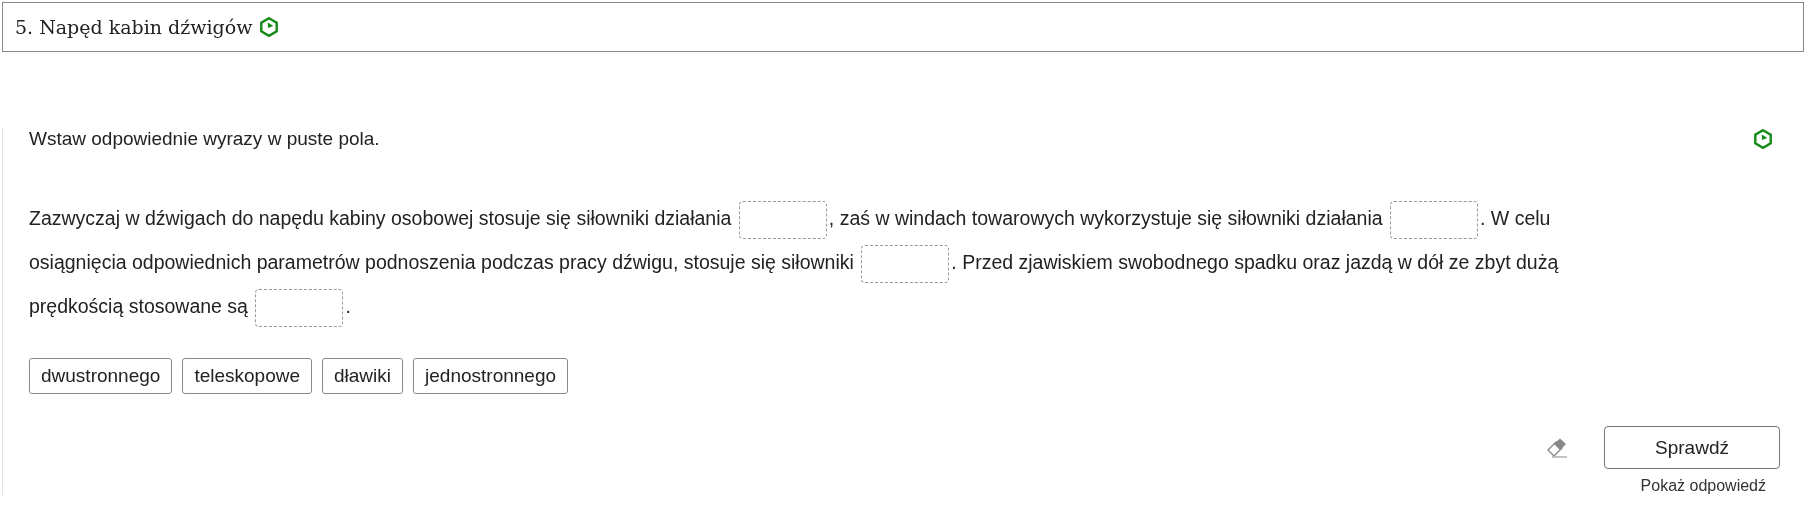 The image size is (1806, 531). Describe the element at coordinates (1703, 486) in the screenshot. I see `show-answer-link: Pokaż odpowiedź` at that location.